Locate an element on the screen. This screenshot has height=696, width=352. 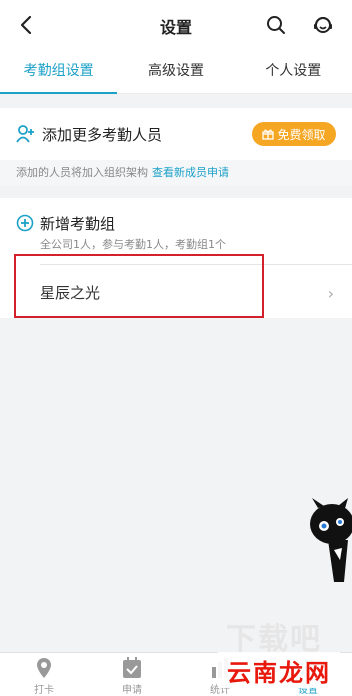
search-icon is located at coordinates (276, 25).